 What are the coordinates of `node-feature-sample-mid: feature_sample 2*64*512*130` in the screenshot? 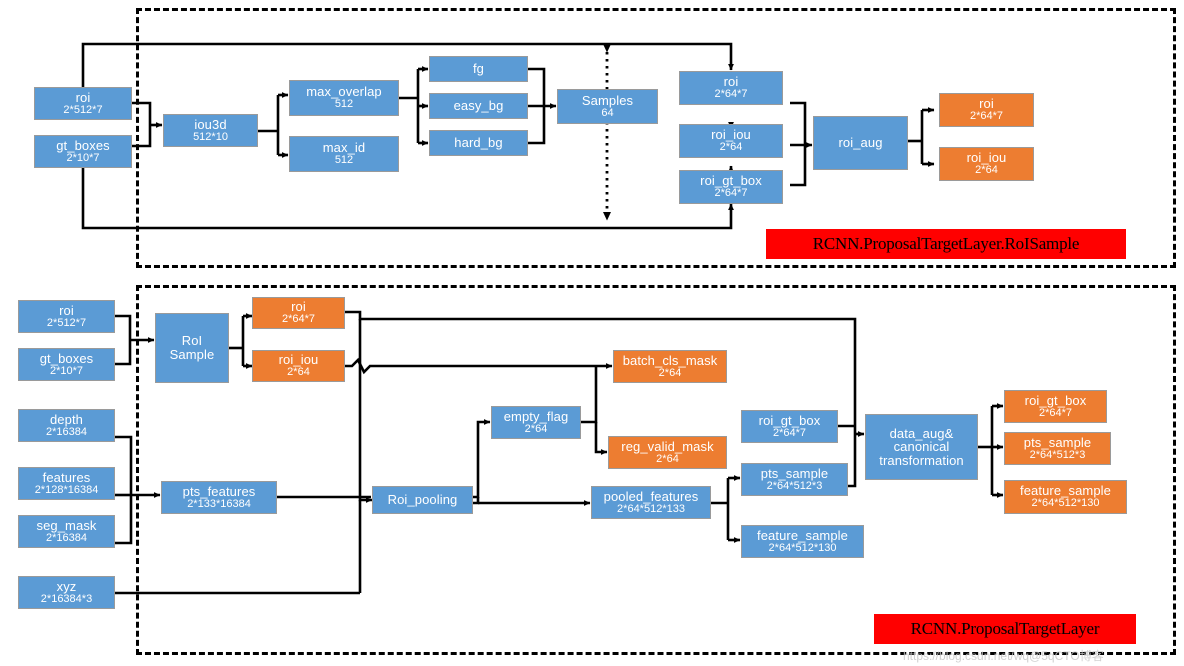 It's located at (802, 541).